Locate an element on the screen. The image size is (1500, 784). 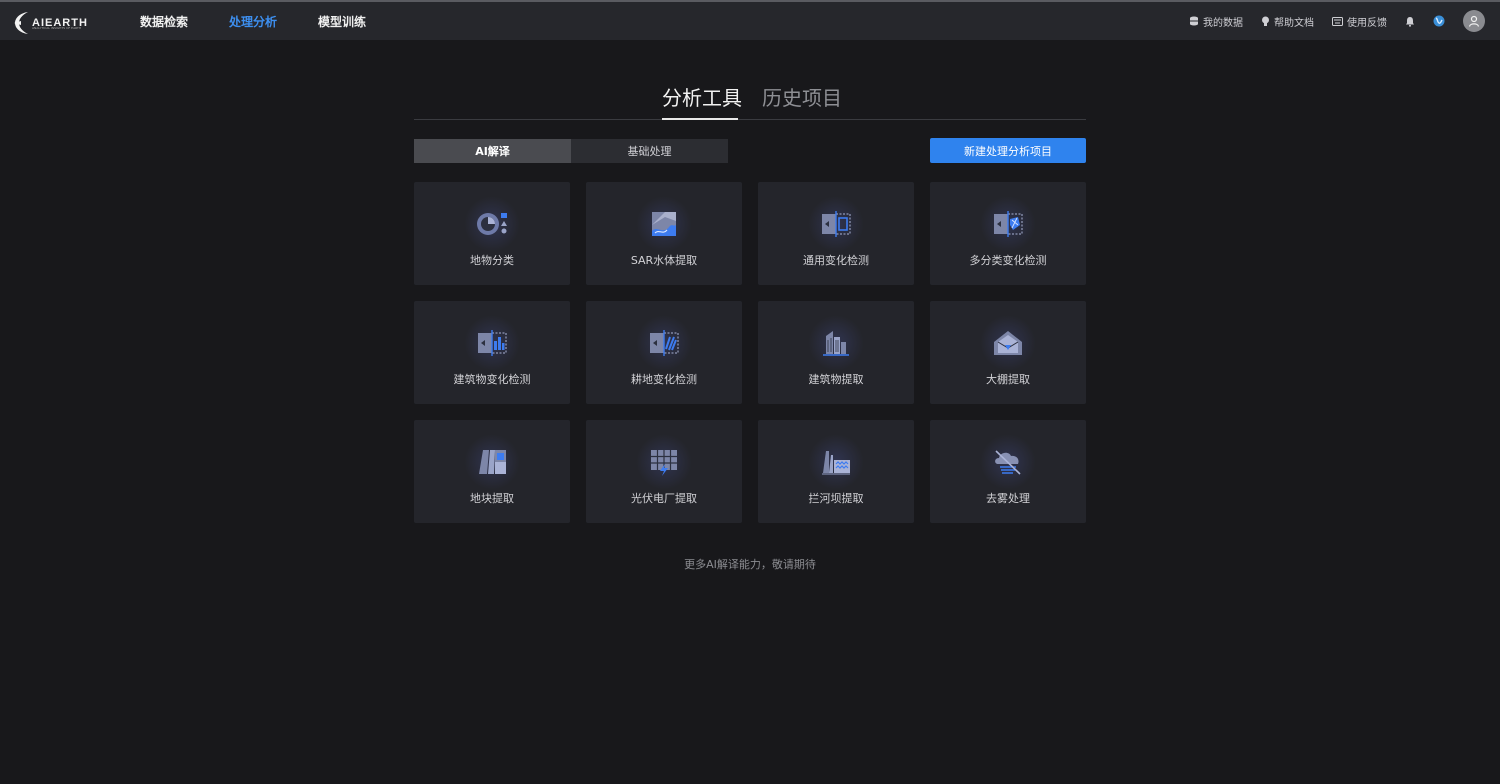
tool-card-building-change: 建筑物变化检测 is located at coordinates (492, 352).